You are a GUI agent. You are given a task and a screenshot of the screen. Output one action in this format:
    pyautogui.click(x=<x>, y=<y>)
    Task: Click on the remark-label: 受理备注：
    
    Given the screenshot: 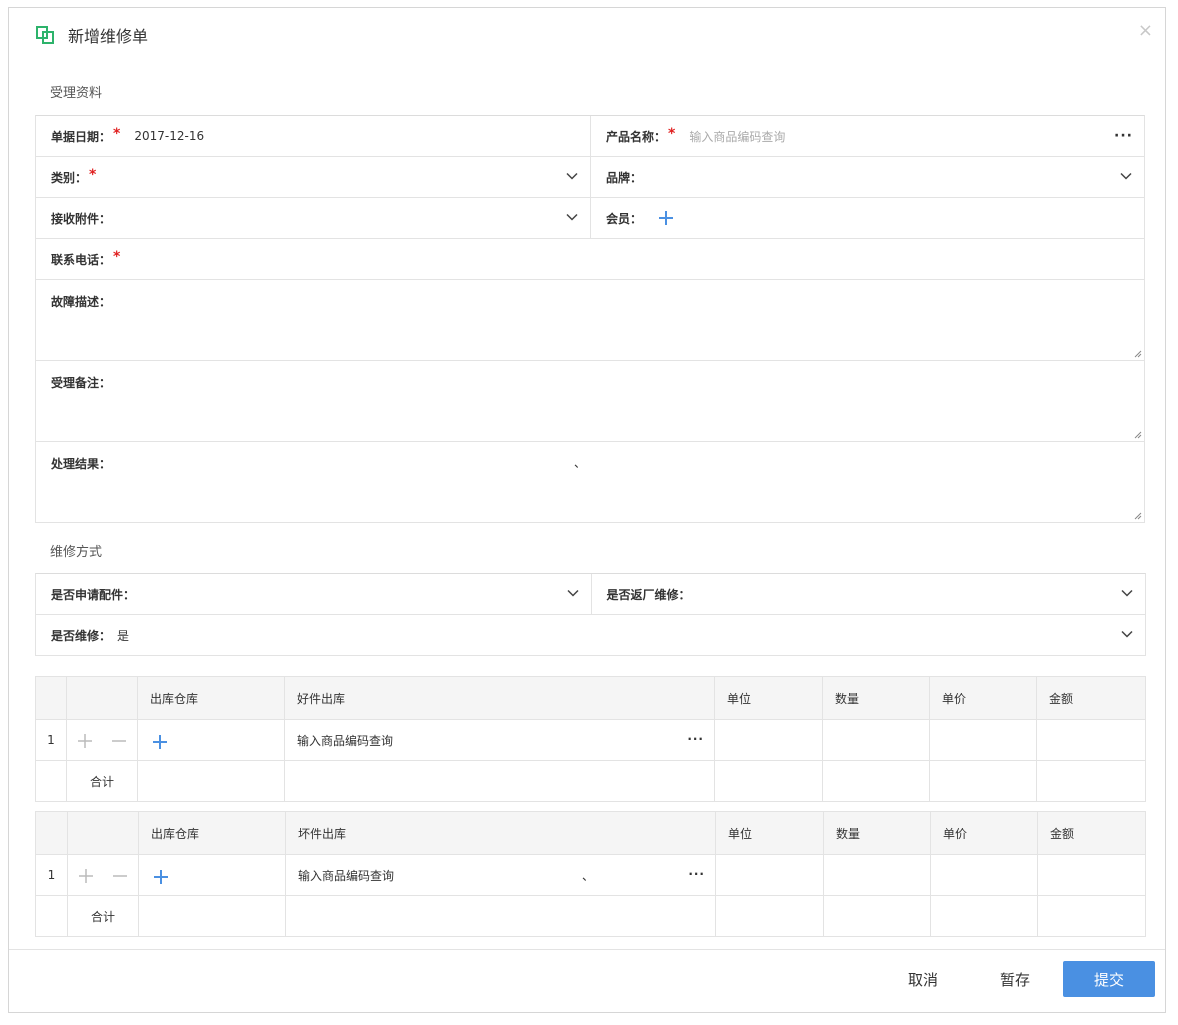 What is the action you would take?
    pyautogui.click(x=81, y=383)
    